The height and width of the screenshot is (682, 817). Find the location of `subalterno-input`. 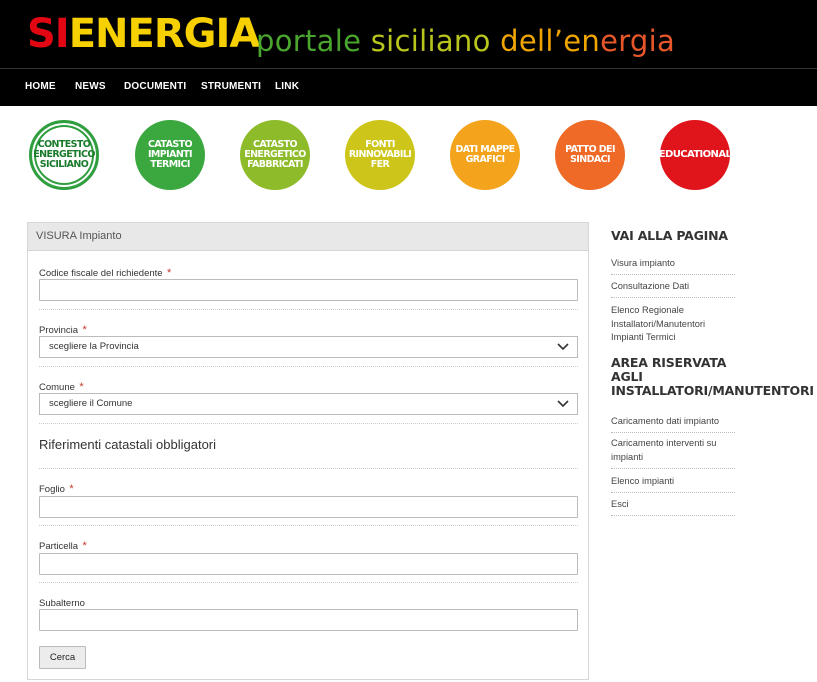

subalterno-input is located at coordinates (308, 620).